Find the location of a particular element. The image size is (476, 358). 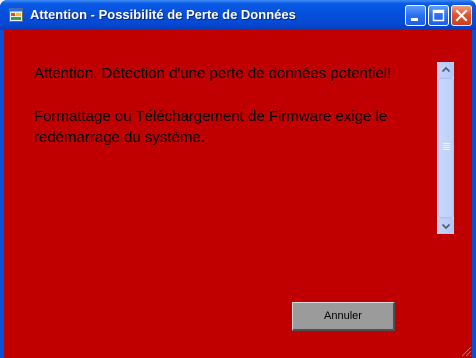

close-icon is located at coordinates (461, 15).